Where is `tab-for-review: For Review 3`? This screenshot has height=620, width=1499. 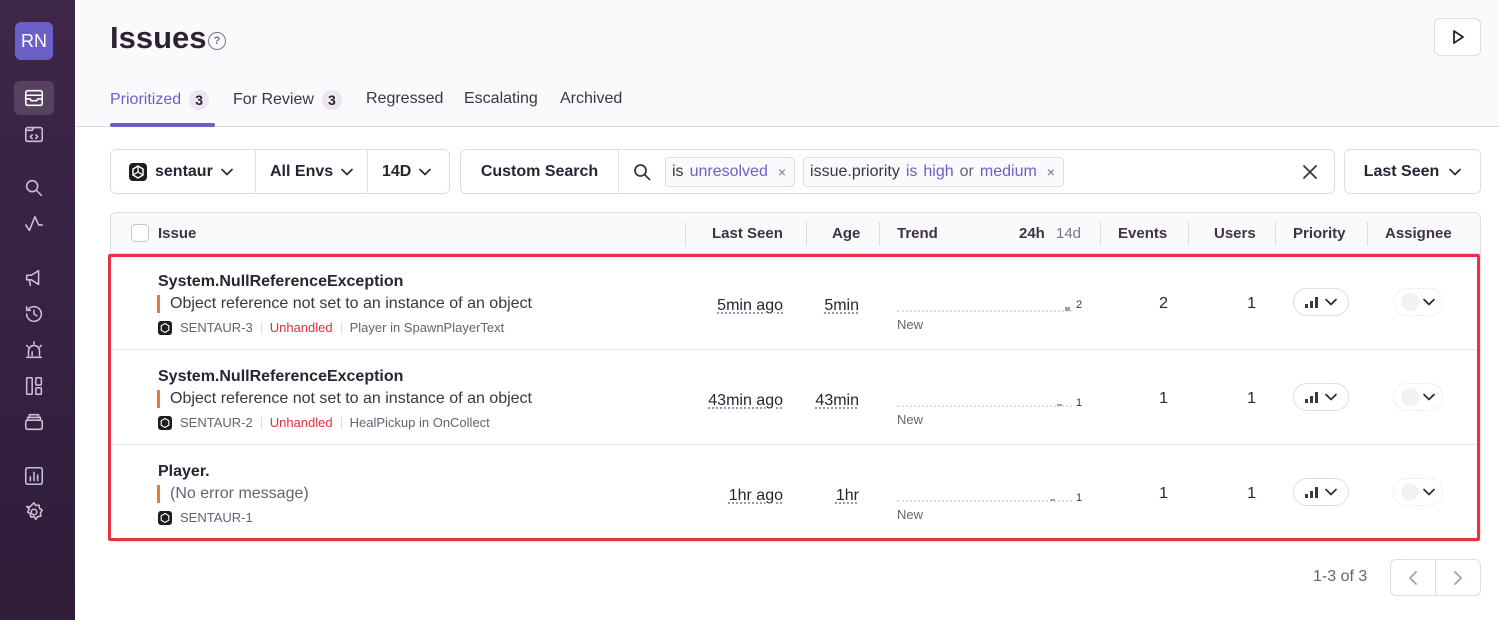 tab-for-review: For Review 3 is located at coordinates (287, 100).